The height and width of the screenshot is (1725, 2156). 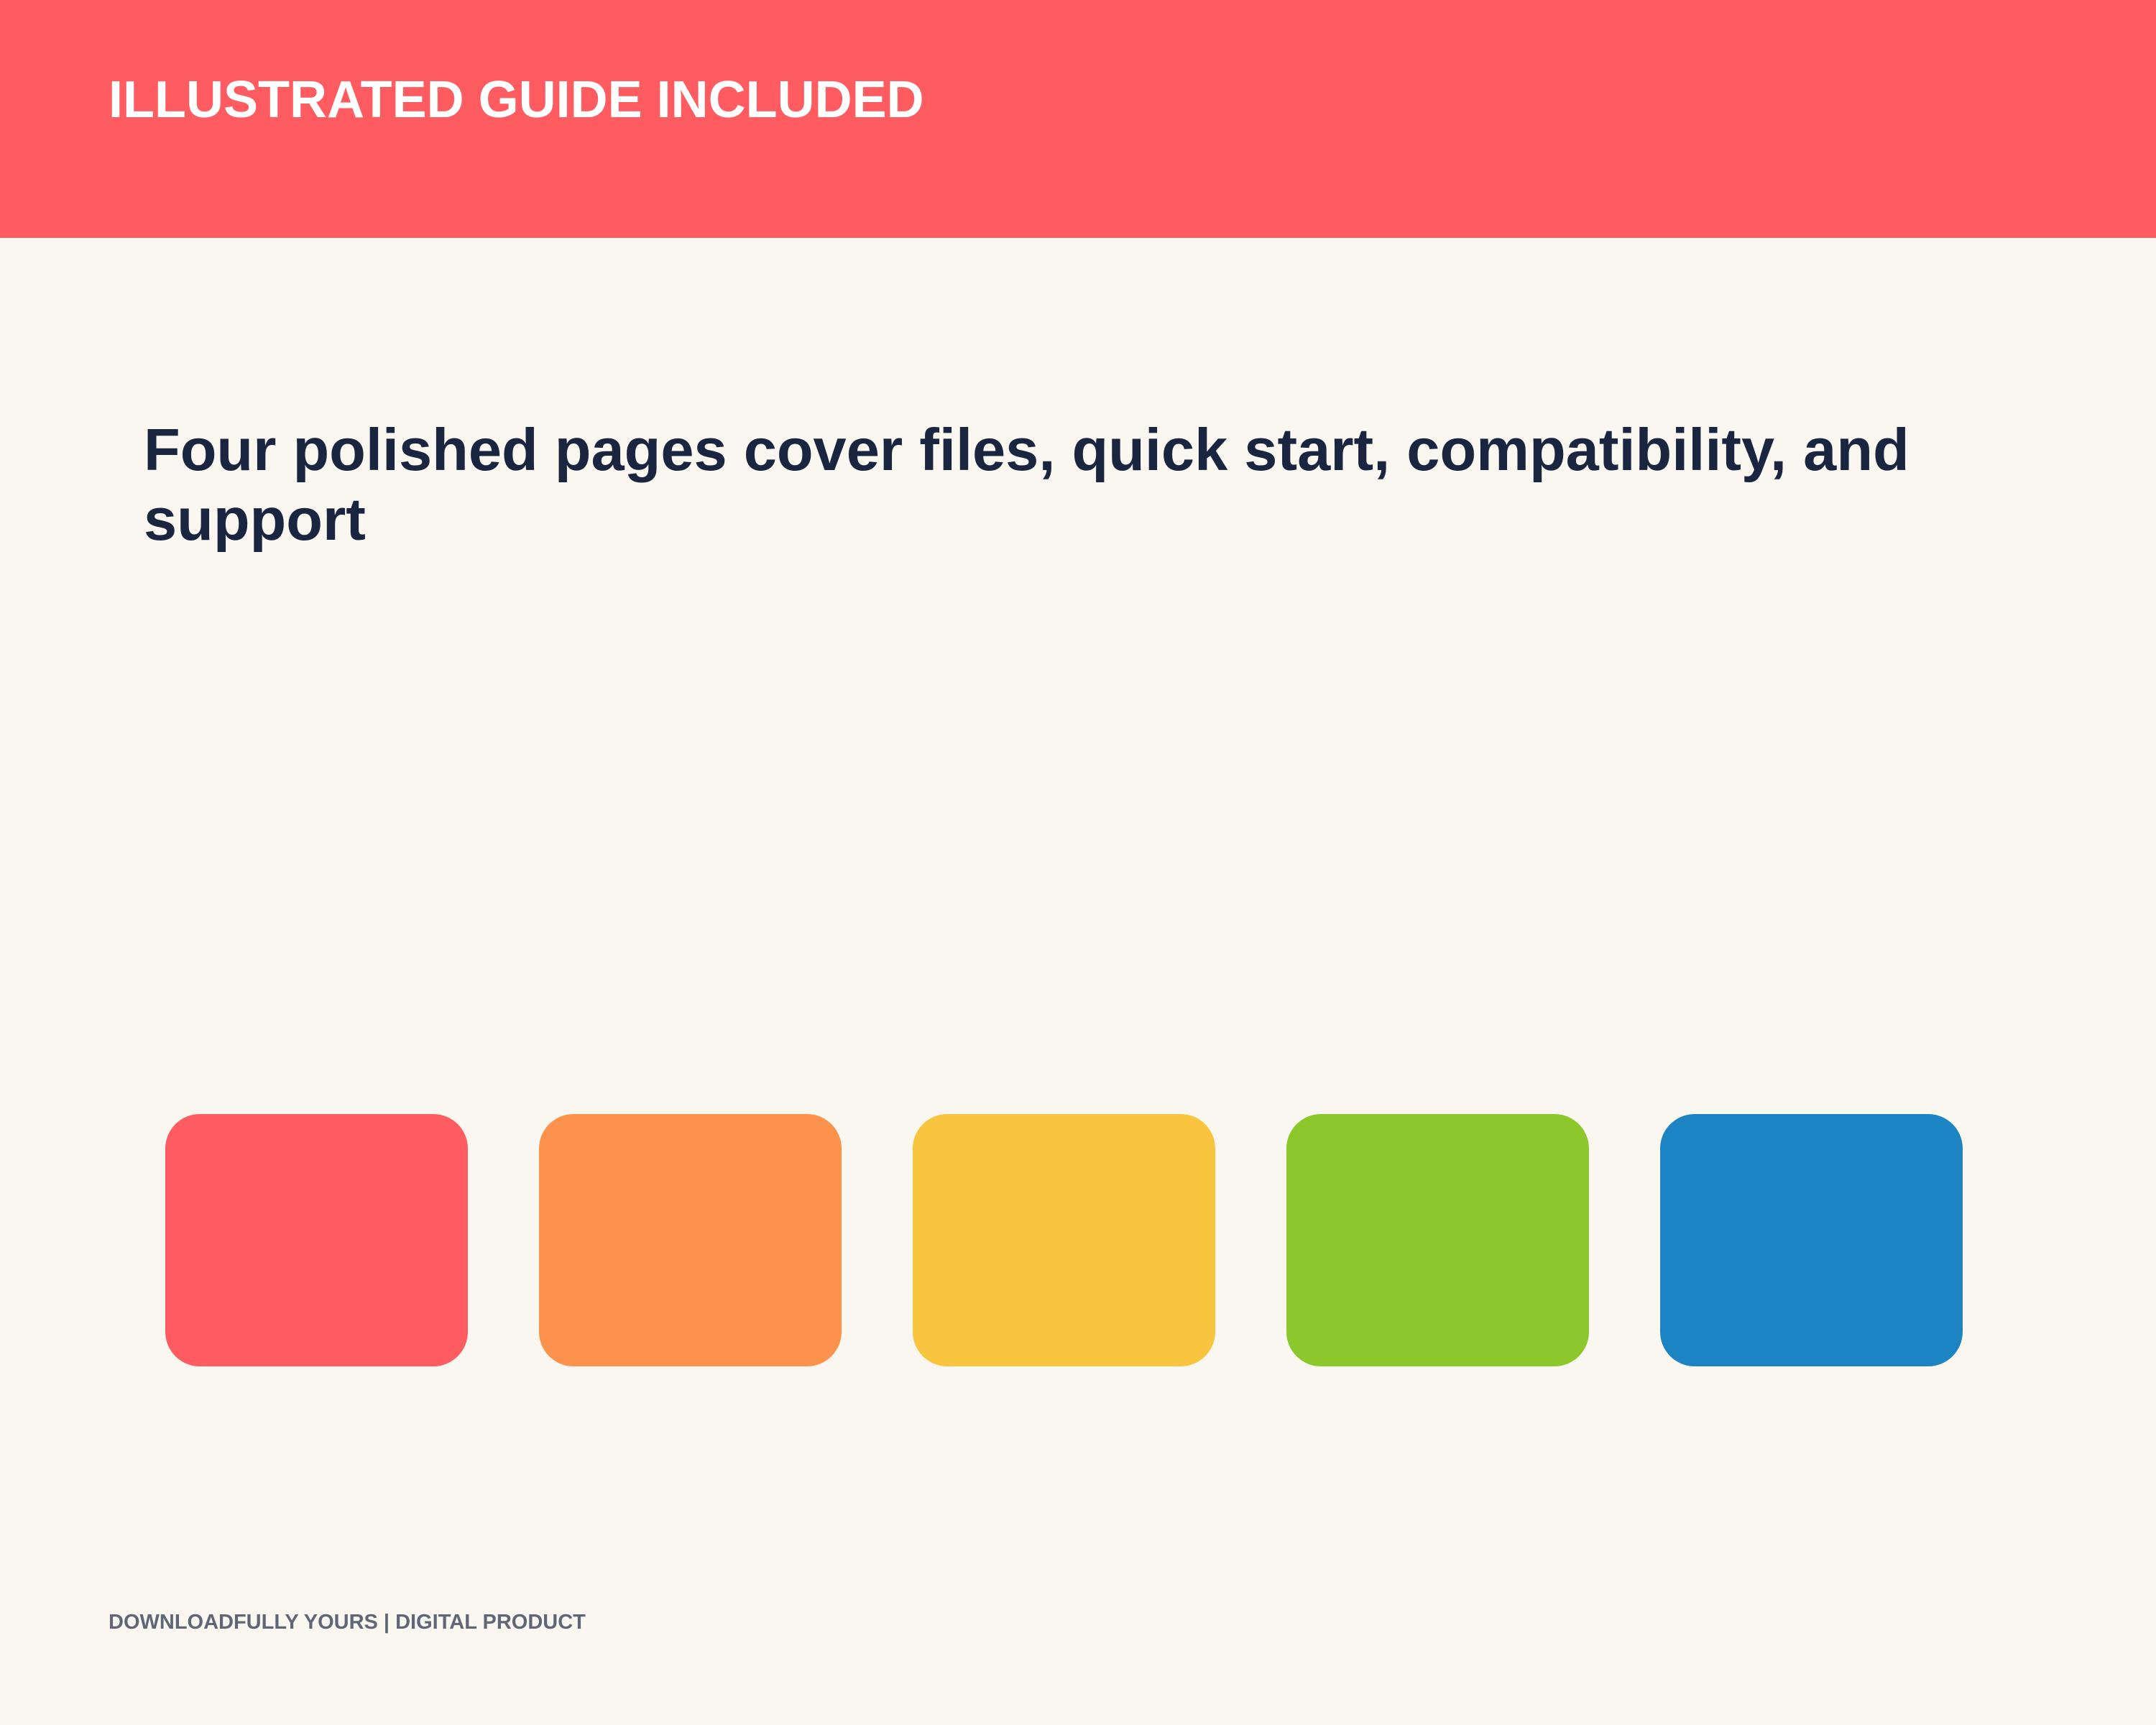 What do you see at coordinates (516, 100) in the screenshot?
I see `header-title: ILLUSTRATED GUIDE INCLUDED` at bounding box center [516, 100].